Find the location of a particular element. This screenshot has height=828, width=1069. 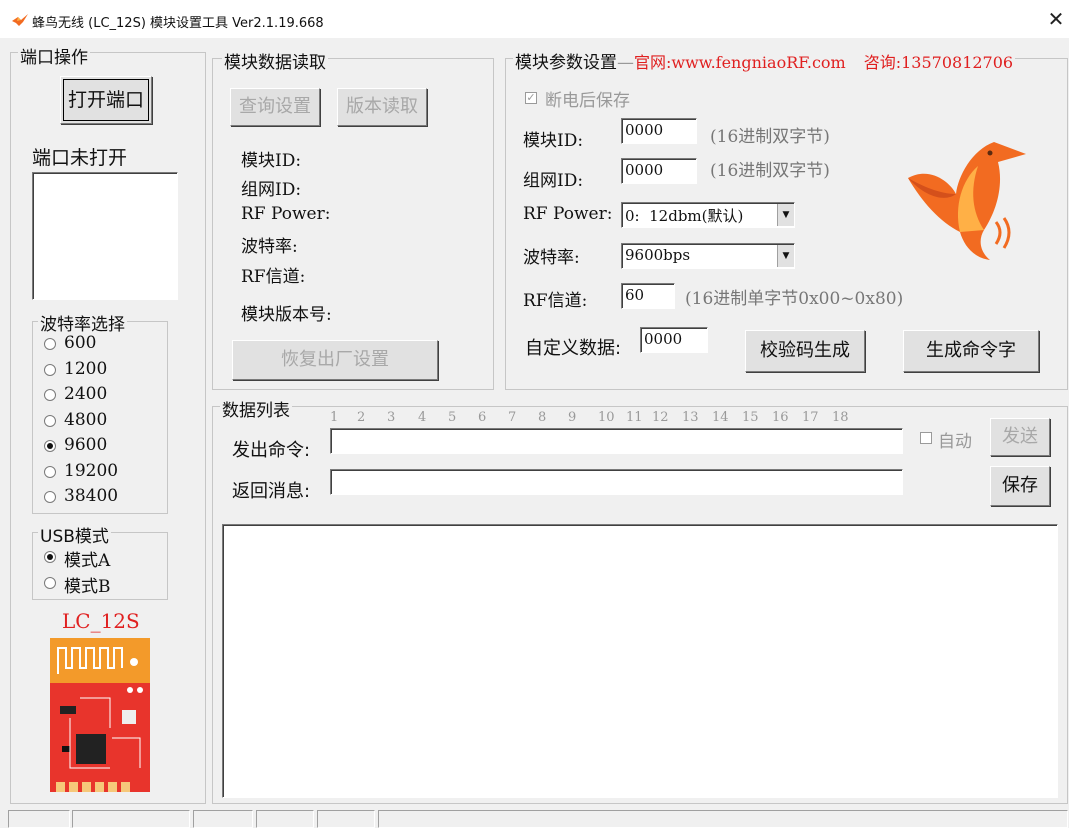

data-group-legend: 数据列表 is located at coordinates (256, 408).